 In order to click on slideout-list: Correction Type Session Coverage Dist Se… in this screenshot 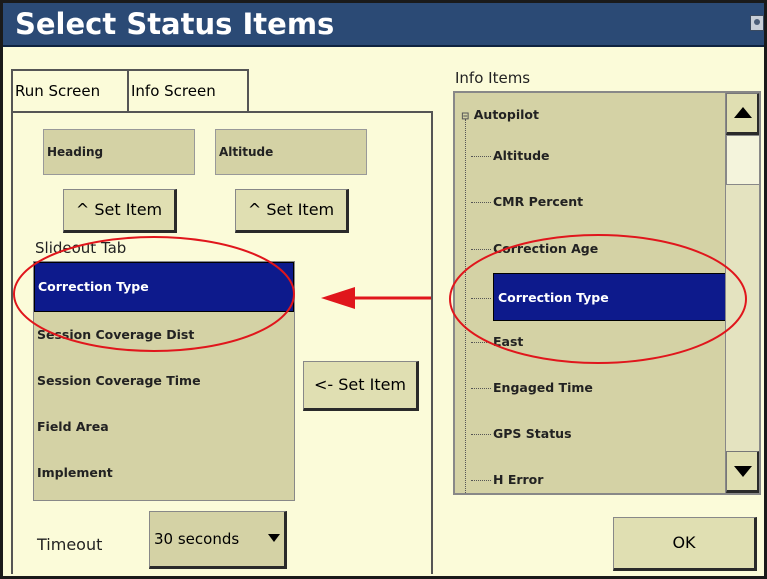, I will do `click(164, 381)`.